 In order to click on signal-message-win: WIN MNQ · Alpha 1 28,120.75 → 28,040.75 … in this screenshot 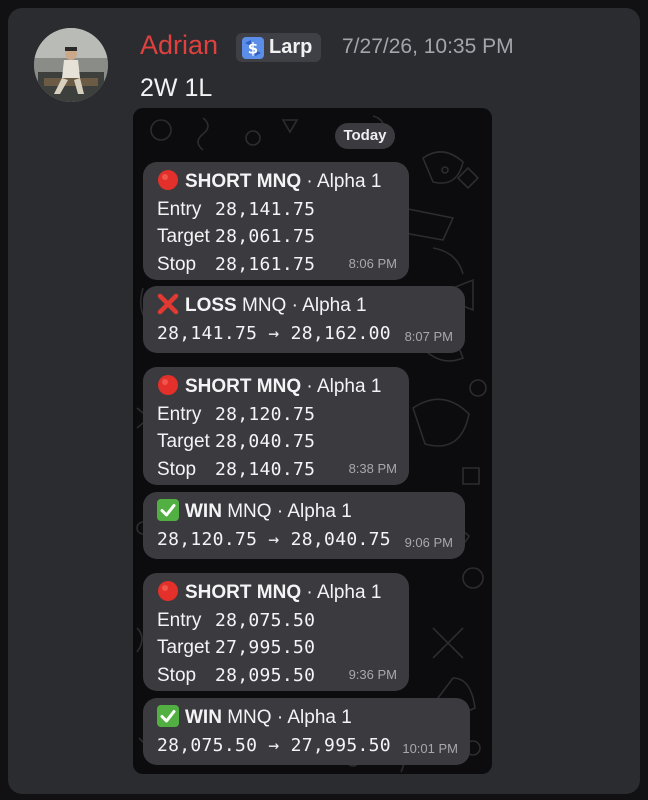, I will do `click(304, 525)`.